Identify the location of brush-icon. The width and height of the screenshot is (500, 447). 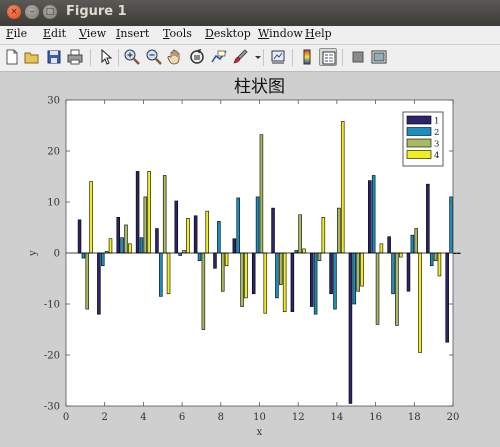
(240, 57).